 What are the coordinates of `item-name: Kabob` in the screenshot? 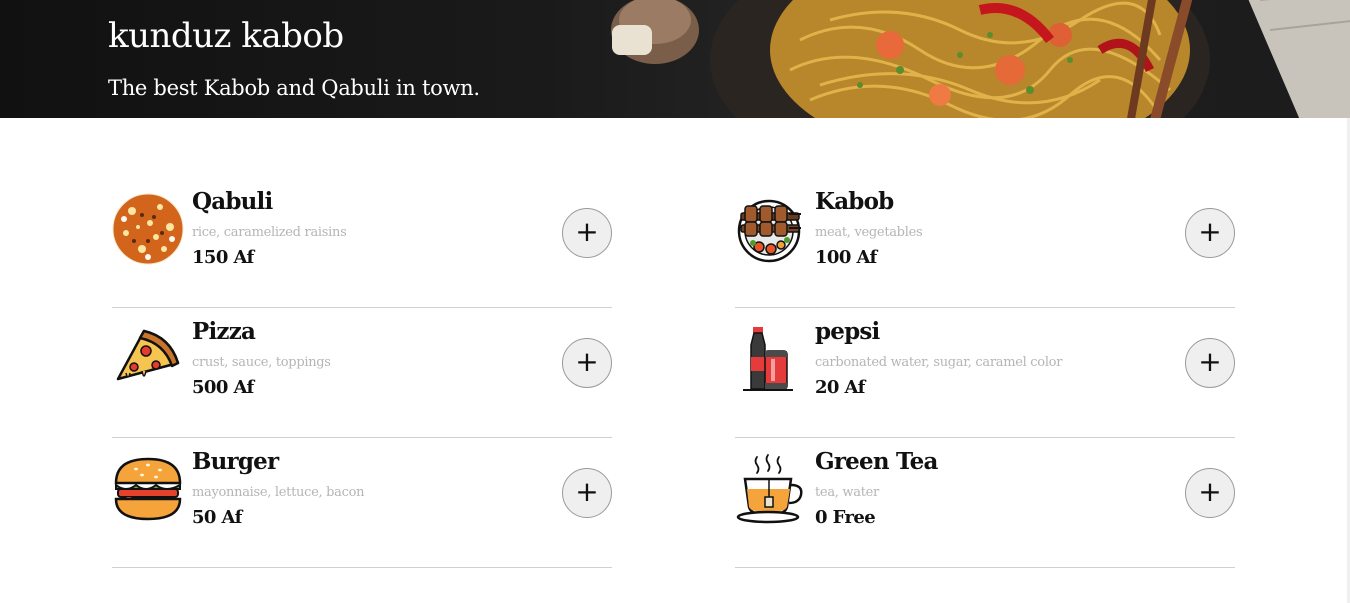 It's located at (854, 201).